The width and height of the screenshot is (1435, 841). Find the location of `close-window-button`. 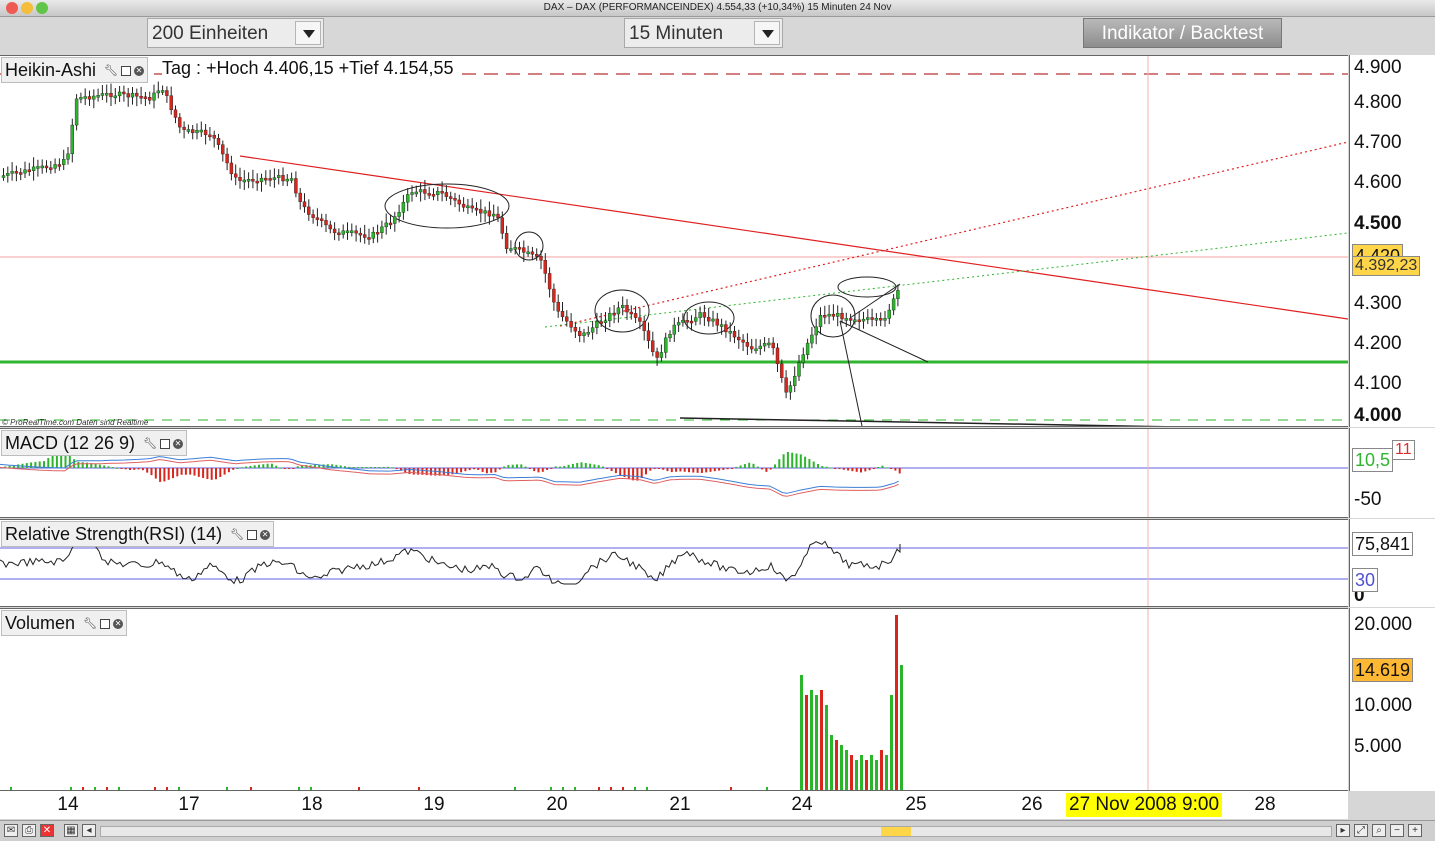

close-window-button is located at coordinates (12, 8).